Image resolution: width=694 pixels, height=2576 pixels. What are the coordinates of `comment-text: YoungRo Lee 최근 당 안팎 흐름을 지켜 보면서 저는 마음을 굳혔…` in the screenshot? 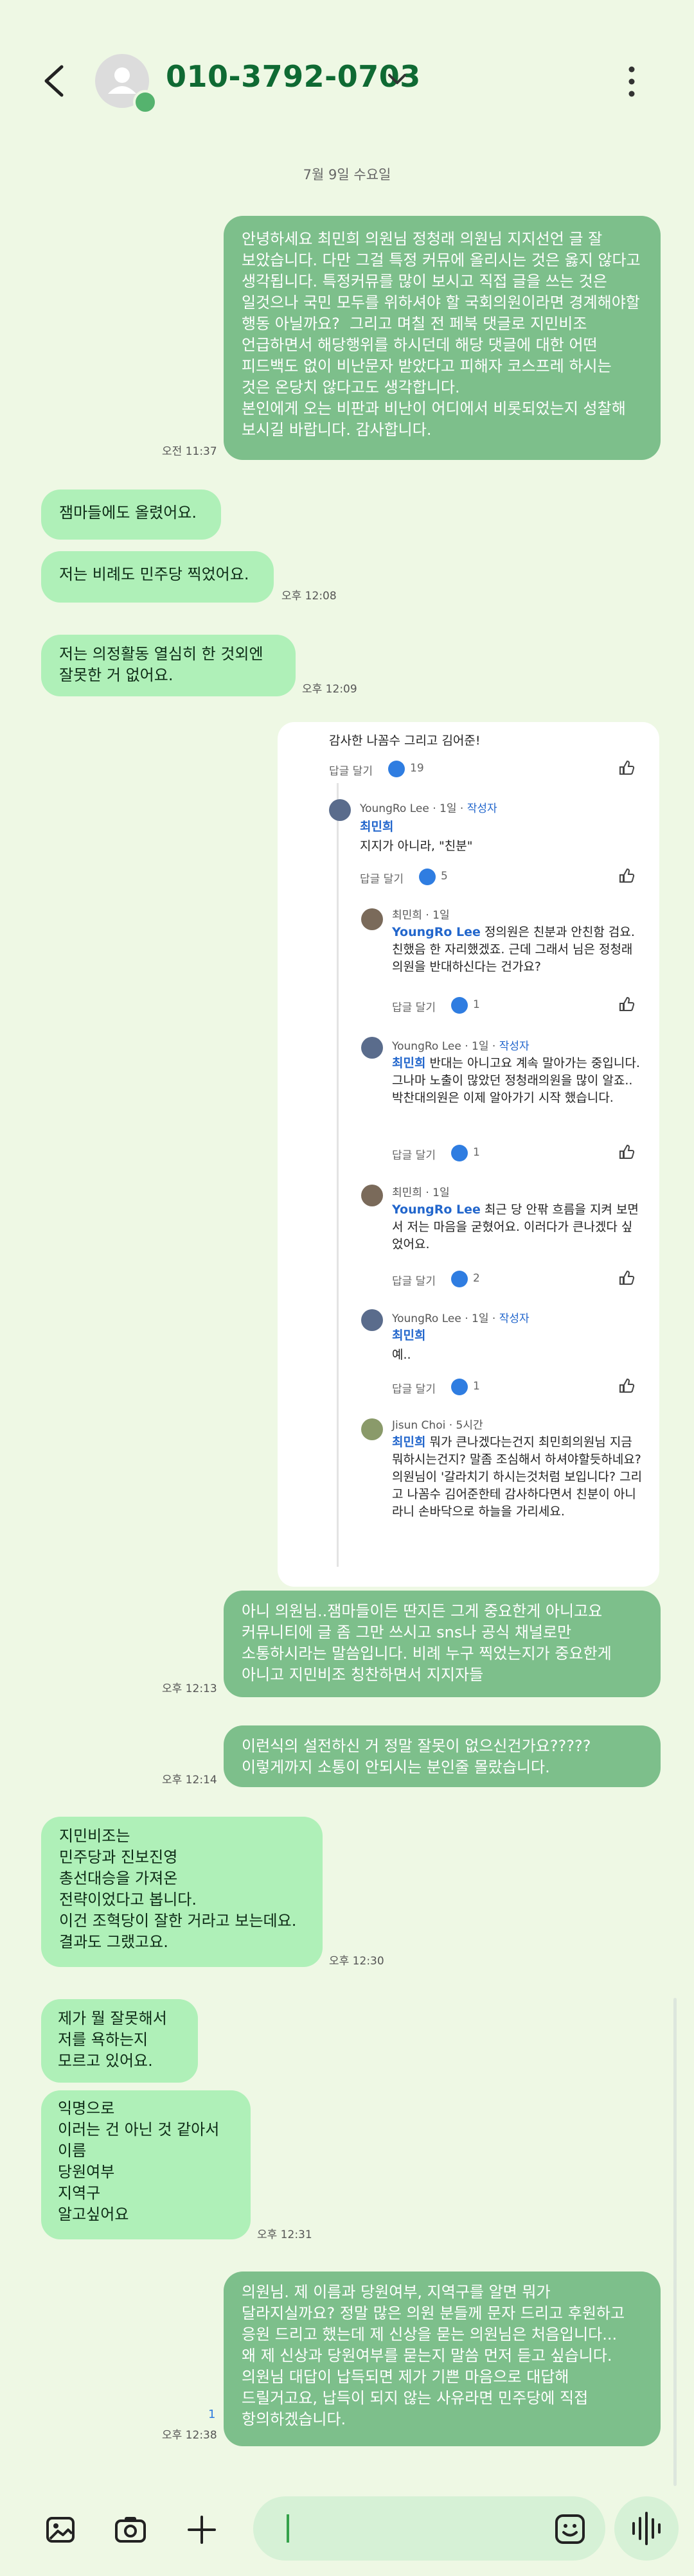 It's located at (515, 1227).